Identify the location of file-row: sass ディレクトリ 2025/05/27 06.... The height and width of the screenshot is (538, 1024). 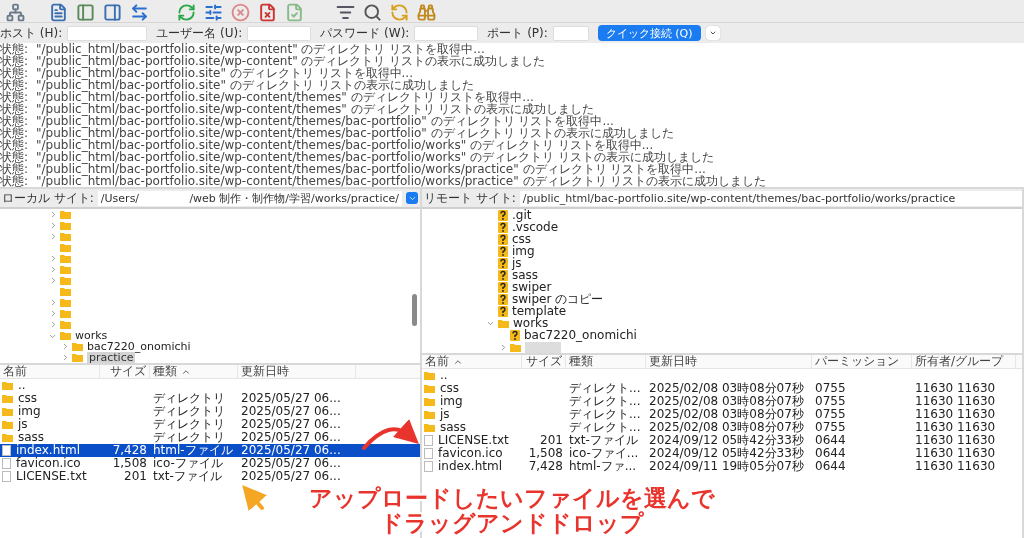
(210, 437).